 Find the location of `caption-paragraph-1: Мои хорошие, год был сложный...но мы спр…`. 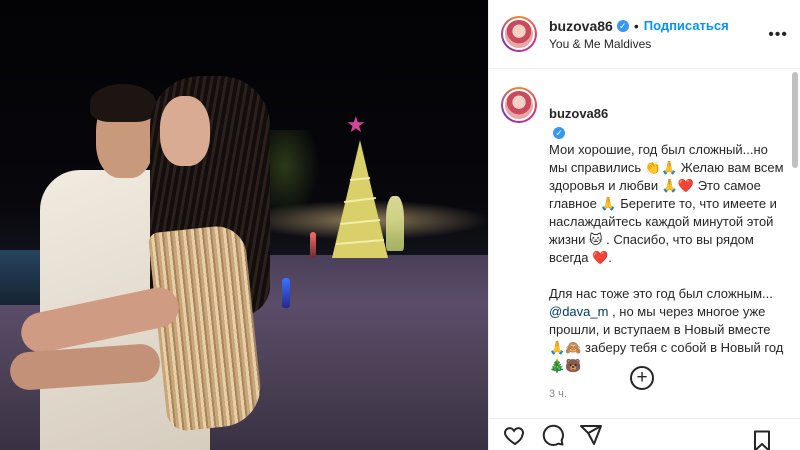

caption-paragraph-1: Мои хорошие, год был сложный...но мы спр… is located at coordinates (666, 203).